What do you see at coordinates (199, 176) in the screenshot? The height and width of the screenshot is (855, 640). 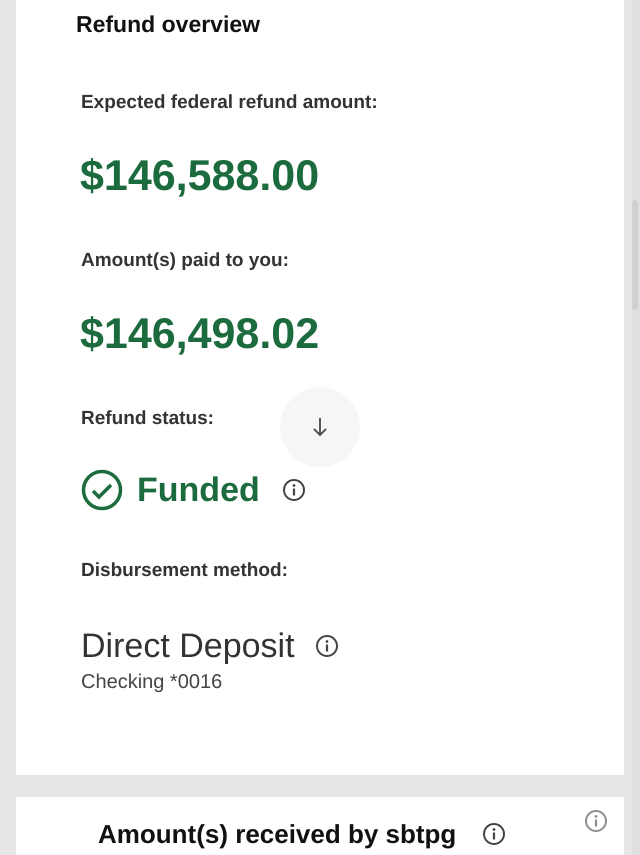 I see `amount-value: $146,588.00` at bounding box center [199, 176].